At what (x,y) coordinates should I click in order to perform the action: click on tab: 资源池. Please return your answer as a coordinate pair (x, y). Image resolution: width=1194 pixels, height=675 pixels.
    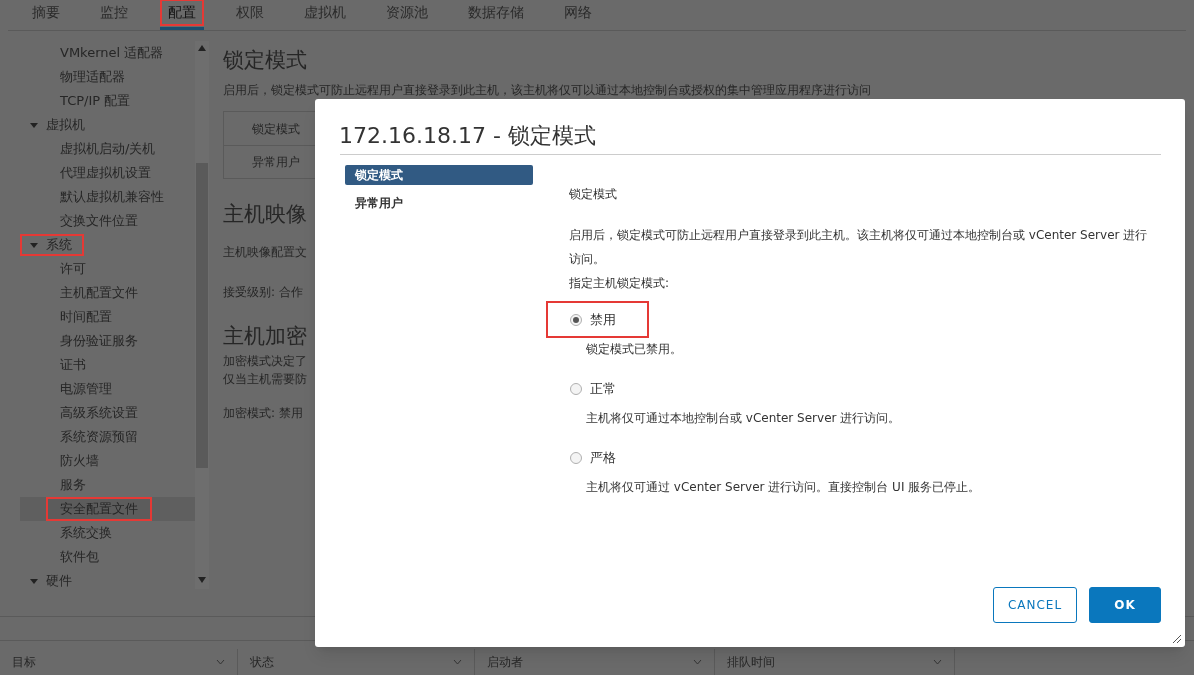
    Looking at the image, I should click on (407, 13).